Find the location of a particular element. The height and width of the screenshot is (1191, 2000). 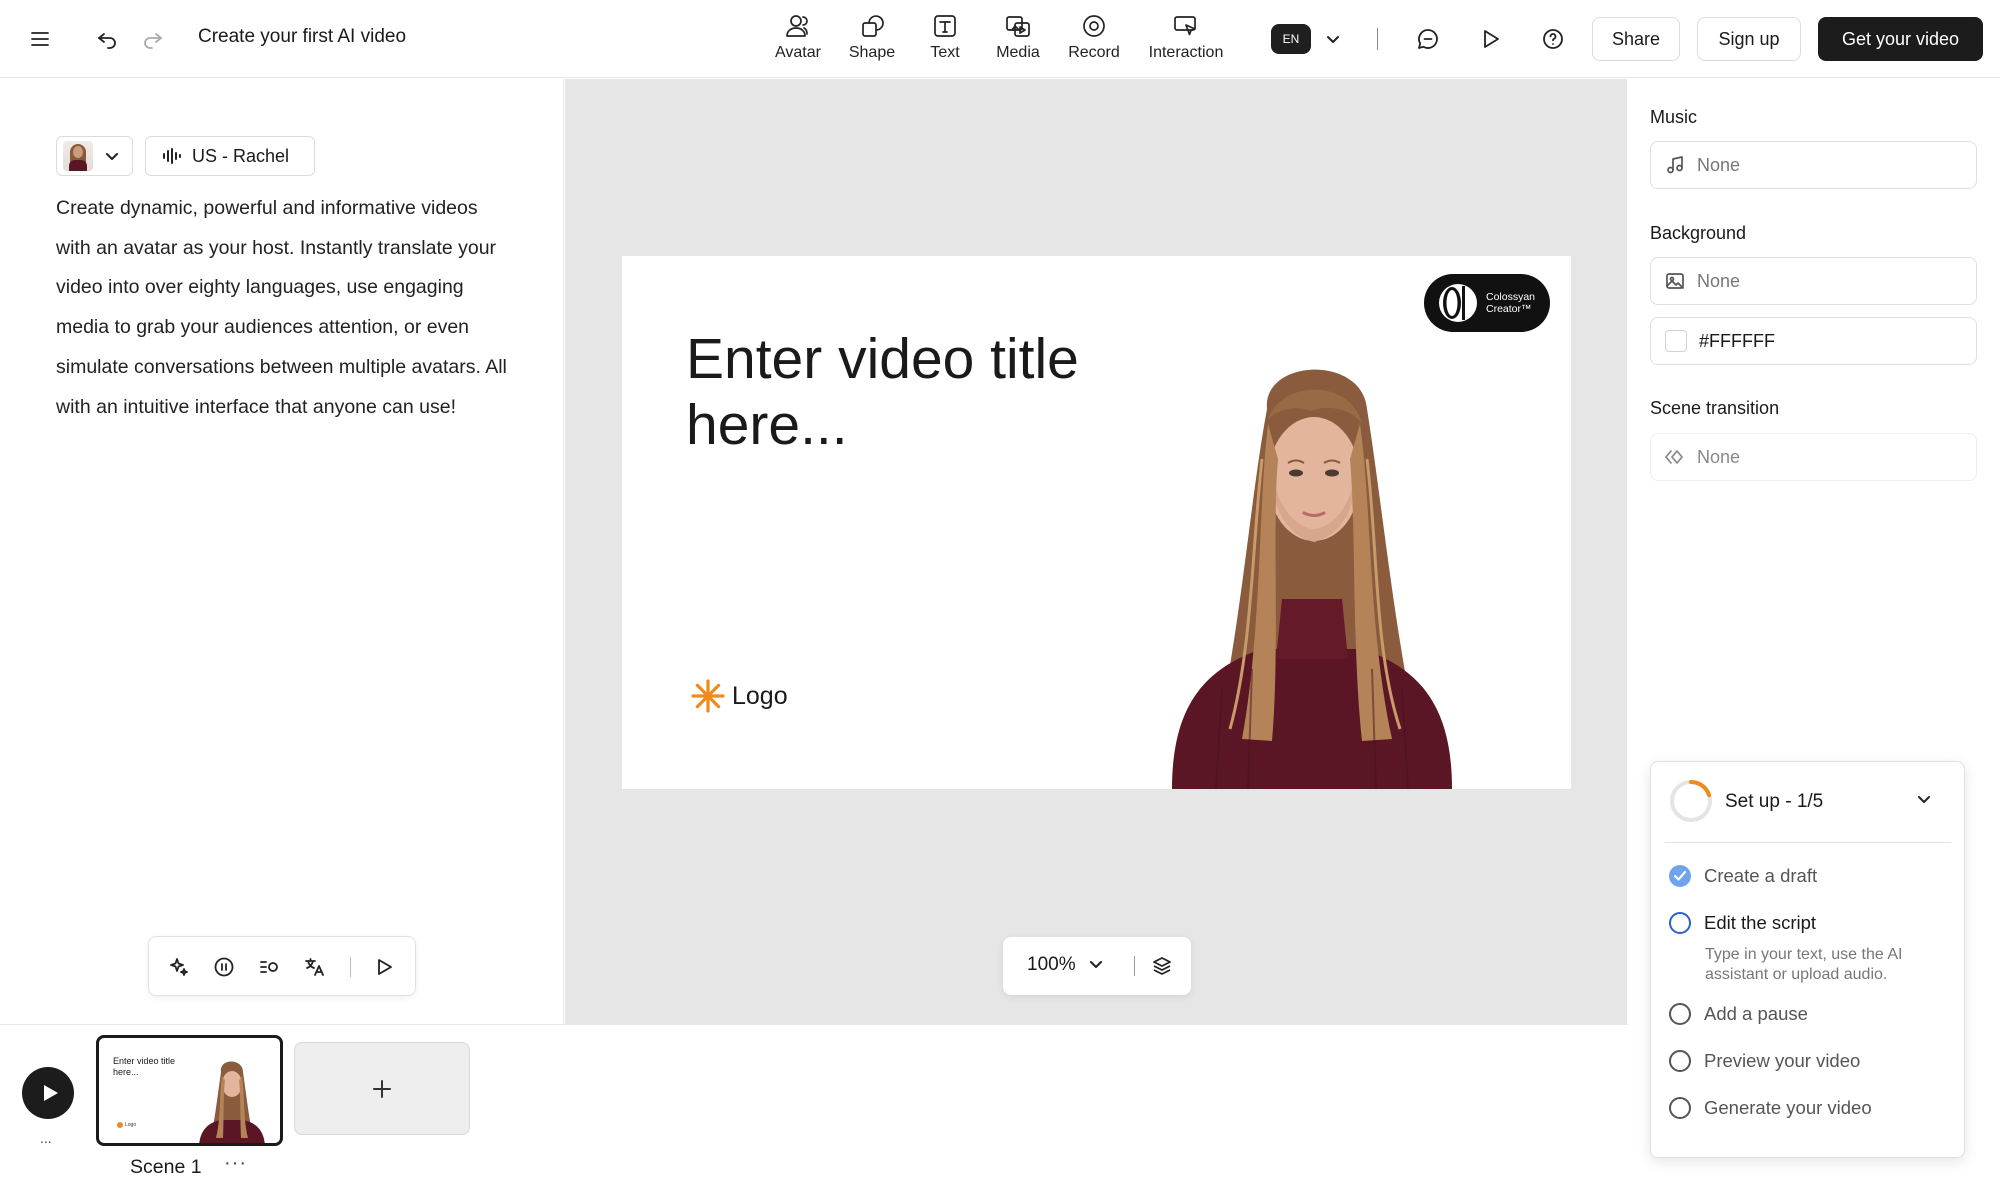

setup-step-create-draft: Create a draft is located at coordinates (1814, 876).